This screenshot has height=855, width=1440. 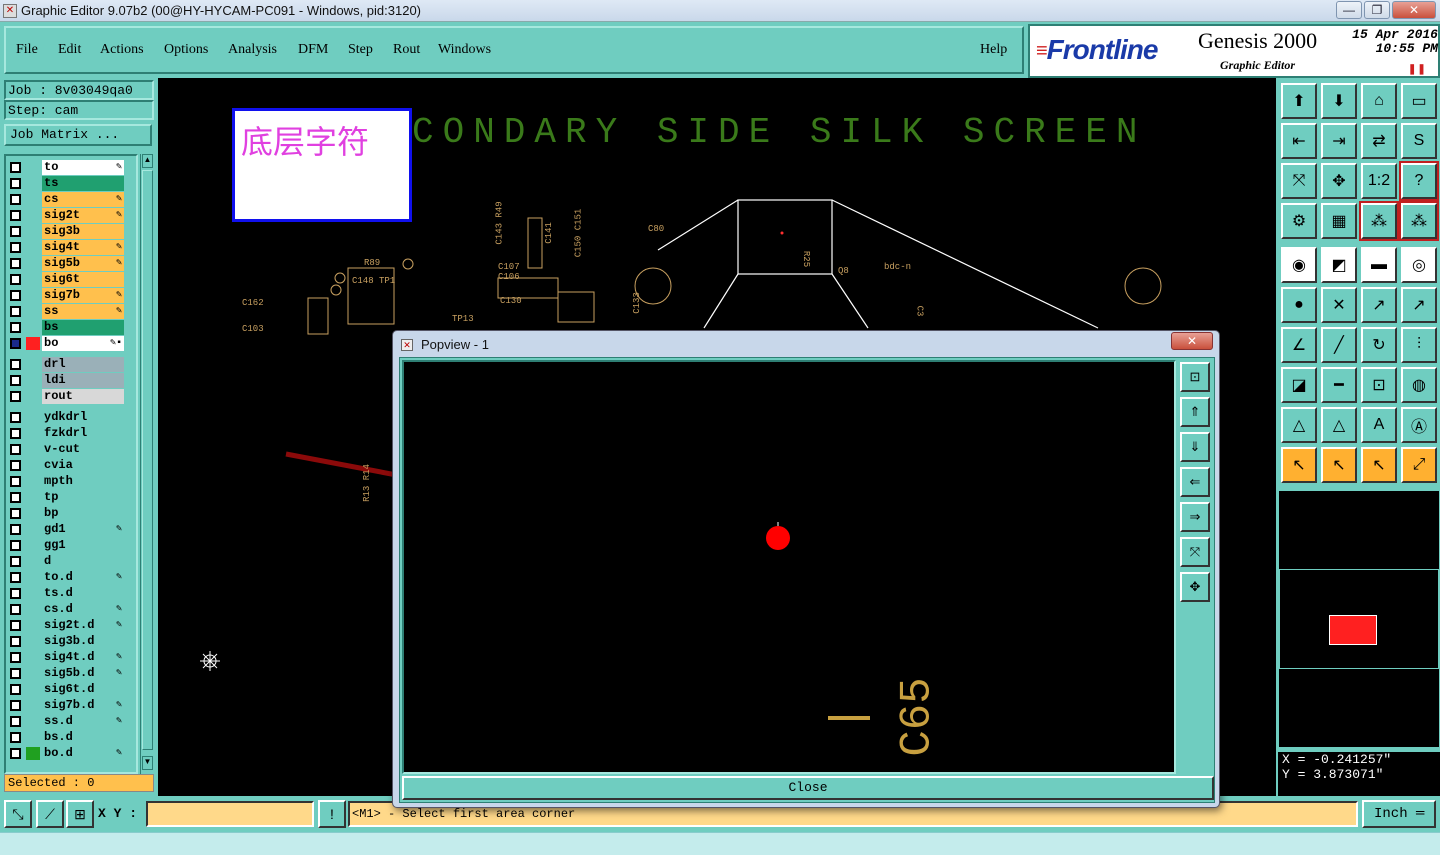 What do you see at coordinates (1379, 141) in the screenshot?
I see `swap-icon: ⇄` at bounding box center [1379, 141].